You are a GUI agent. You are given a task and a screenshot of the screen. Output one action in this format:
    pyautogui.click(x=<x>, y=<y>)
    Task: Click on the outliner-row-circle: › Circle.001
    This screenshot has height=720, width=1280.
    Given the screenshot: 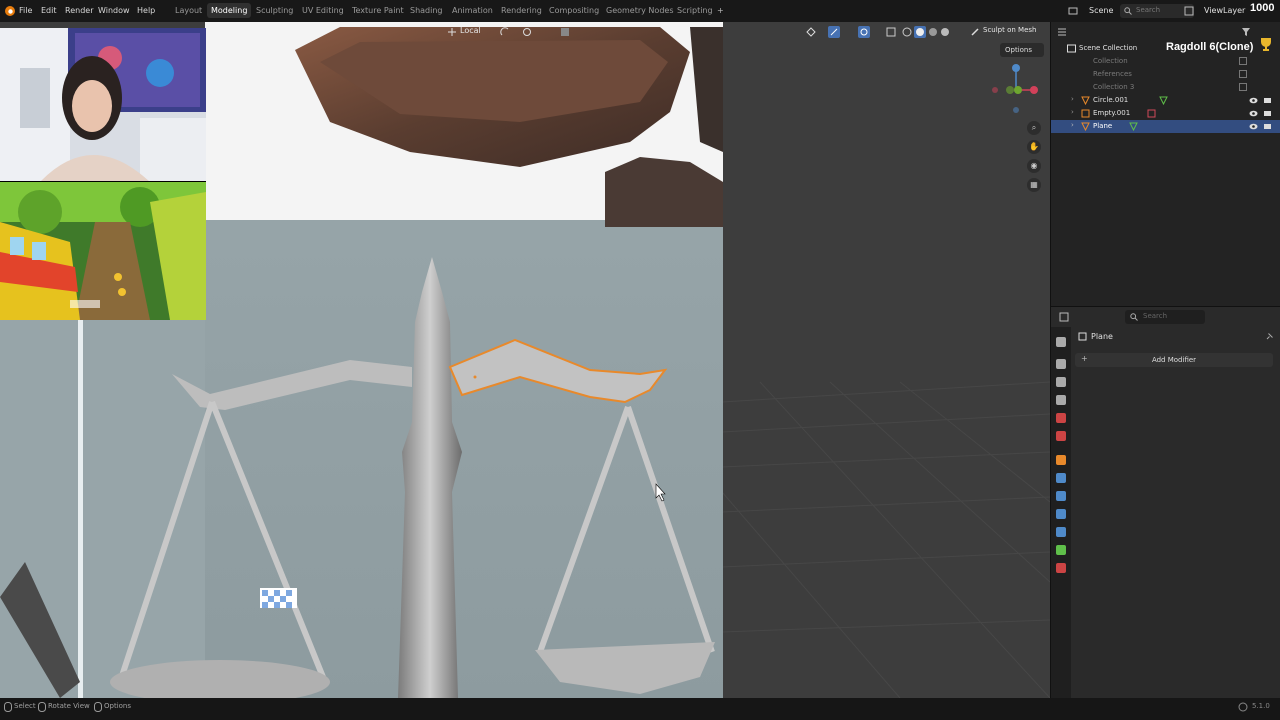 What is the action you would take?
    pyautogui.click(x=1165, y=100)
    